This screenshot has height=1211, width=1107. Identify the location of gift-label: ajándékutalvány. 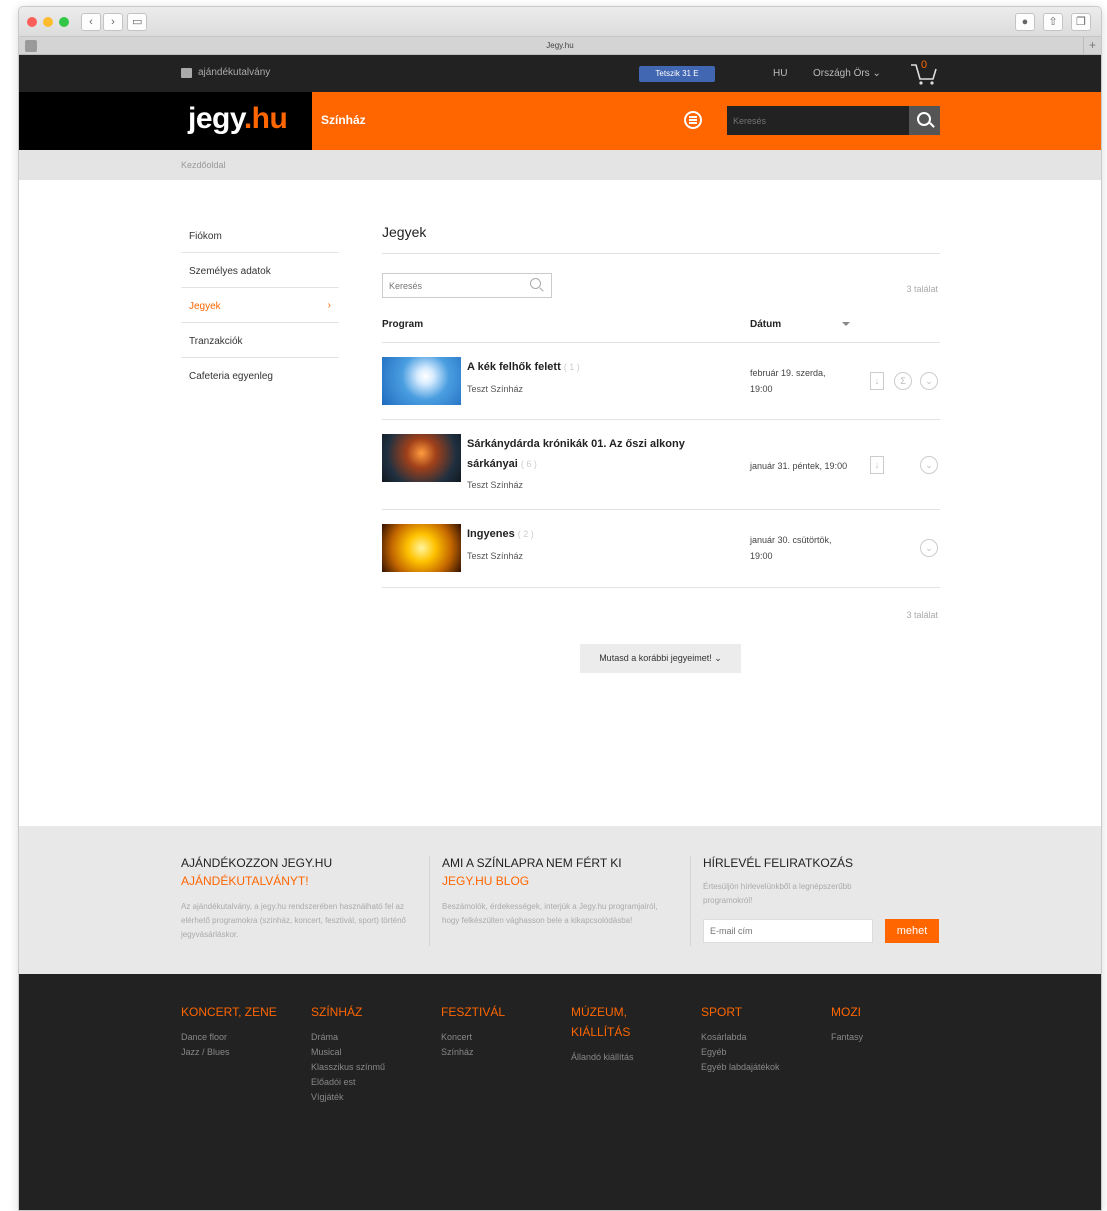
(234, 72).